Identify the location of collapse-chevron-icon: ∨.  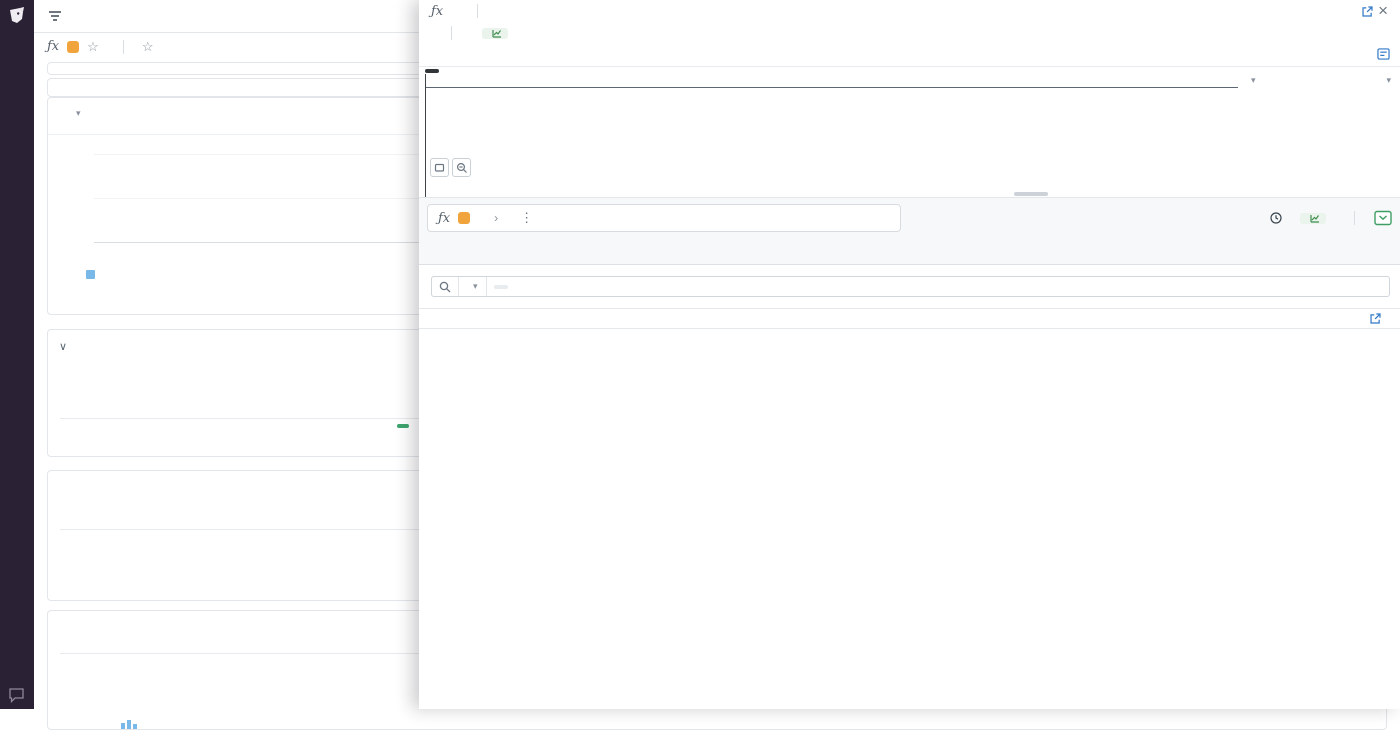
(63, 346).